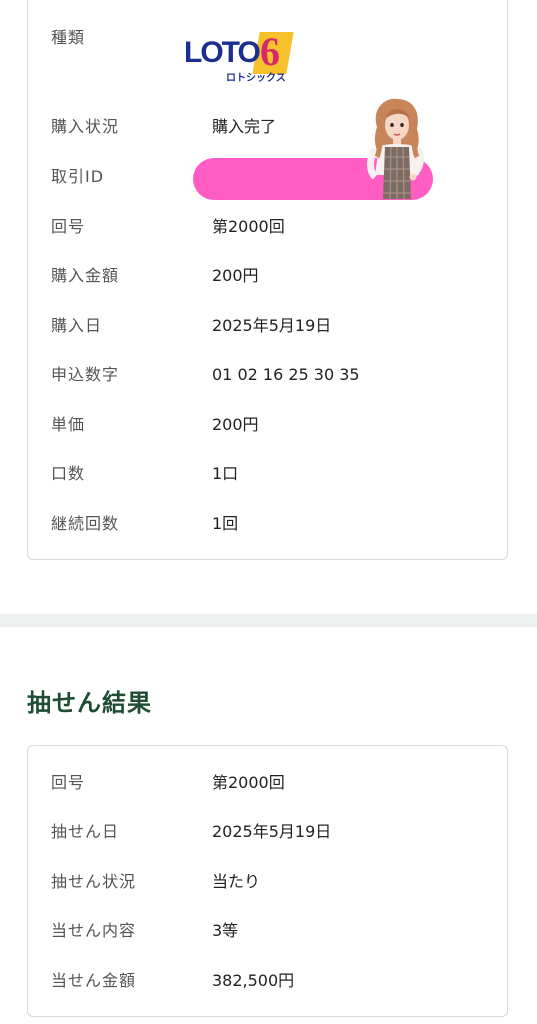  Describe the element at coordinates (225, 523) in the screenshot. I see `row-value: 1回` at that location.